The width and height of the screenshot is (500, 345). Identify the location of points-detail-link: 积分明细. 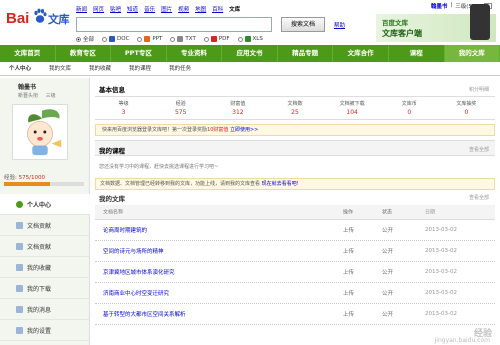
(479, 89).